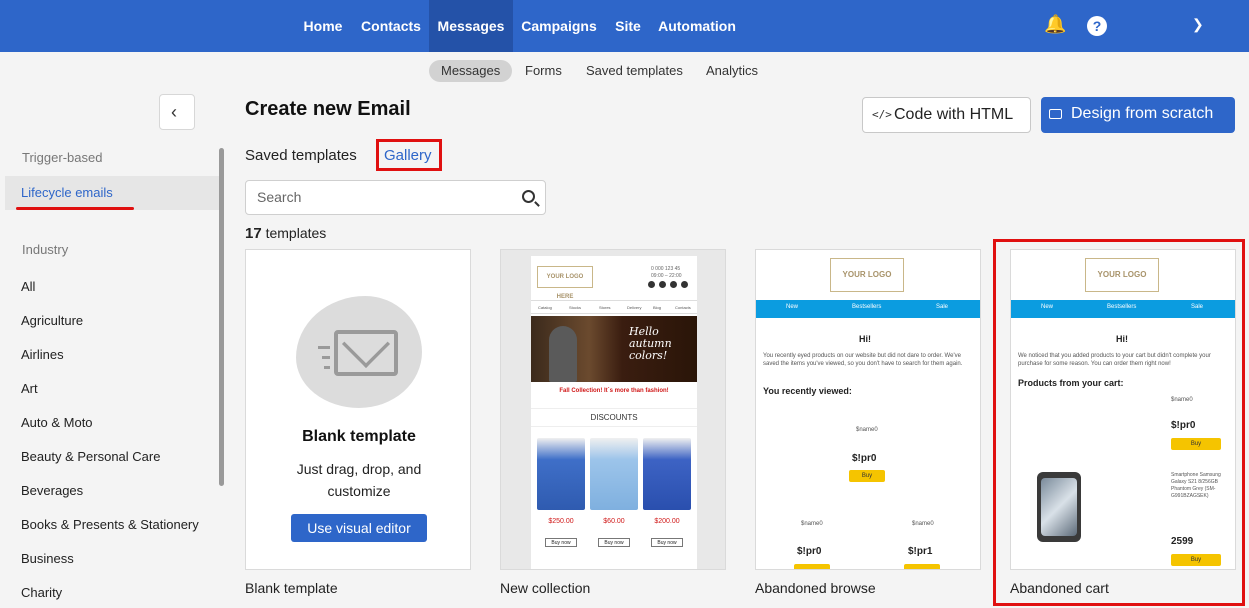 Image resolution: width=1249 pixels, height=608 pixels. What do you see at coordinates (41, 592) in the screenshot?
I see `sidebar-item-charity: Charity` at bounding box center [41, 592].